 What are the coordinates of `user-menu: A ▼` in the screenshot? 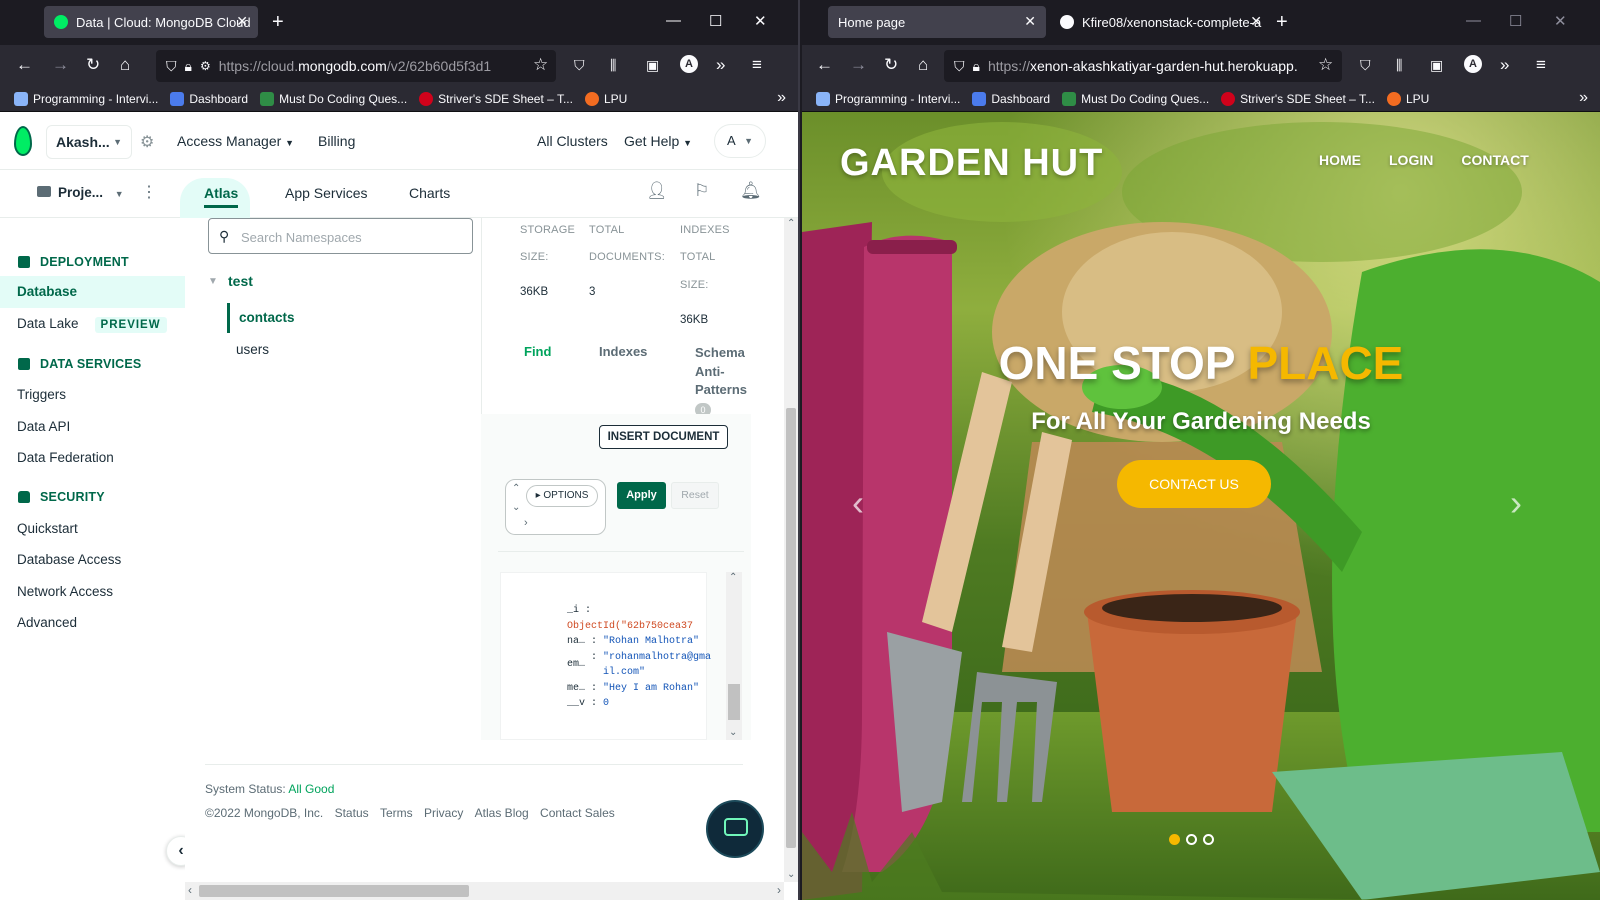 It's located at (740, 141).